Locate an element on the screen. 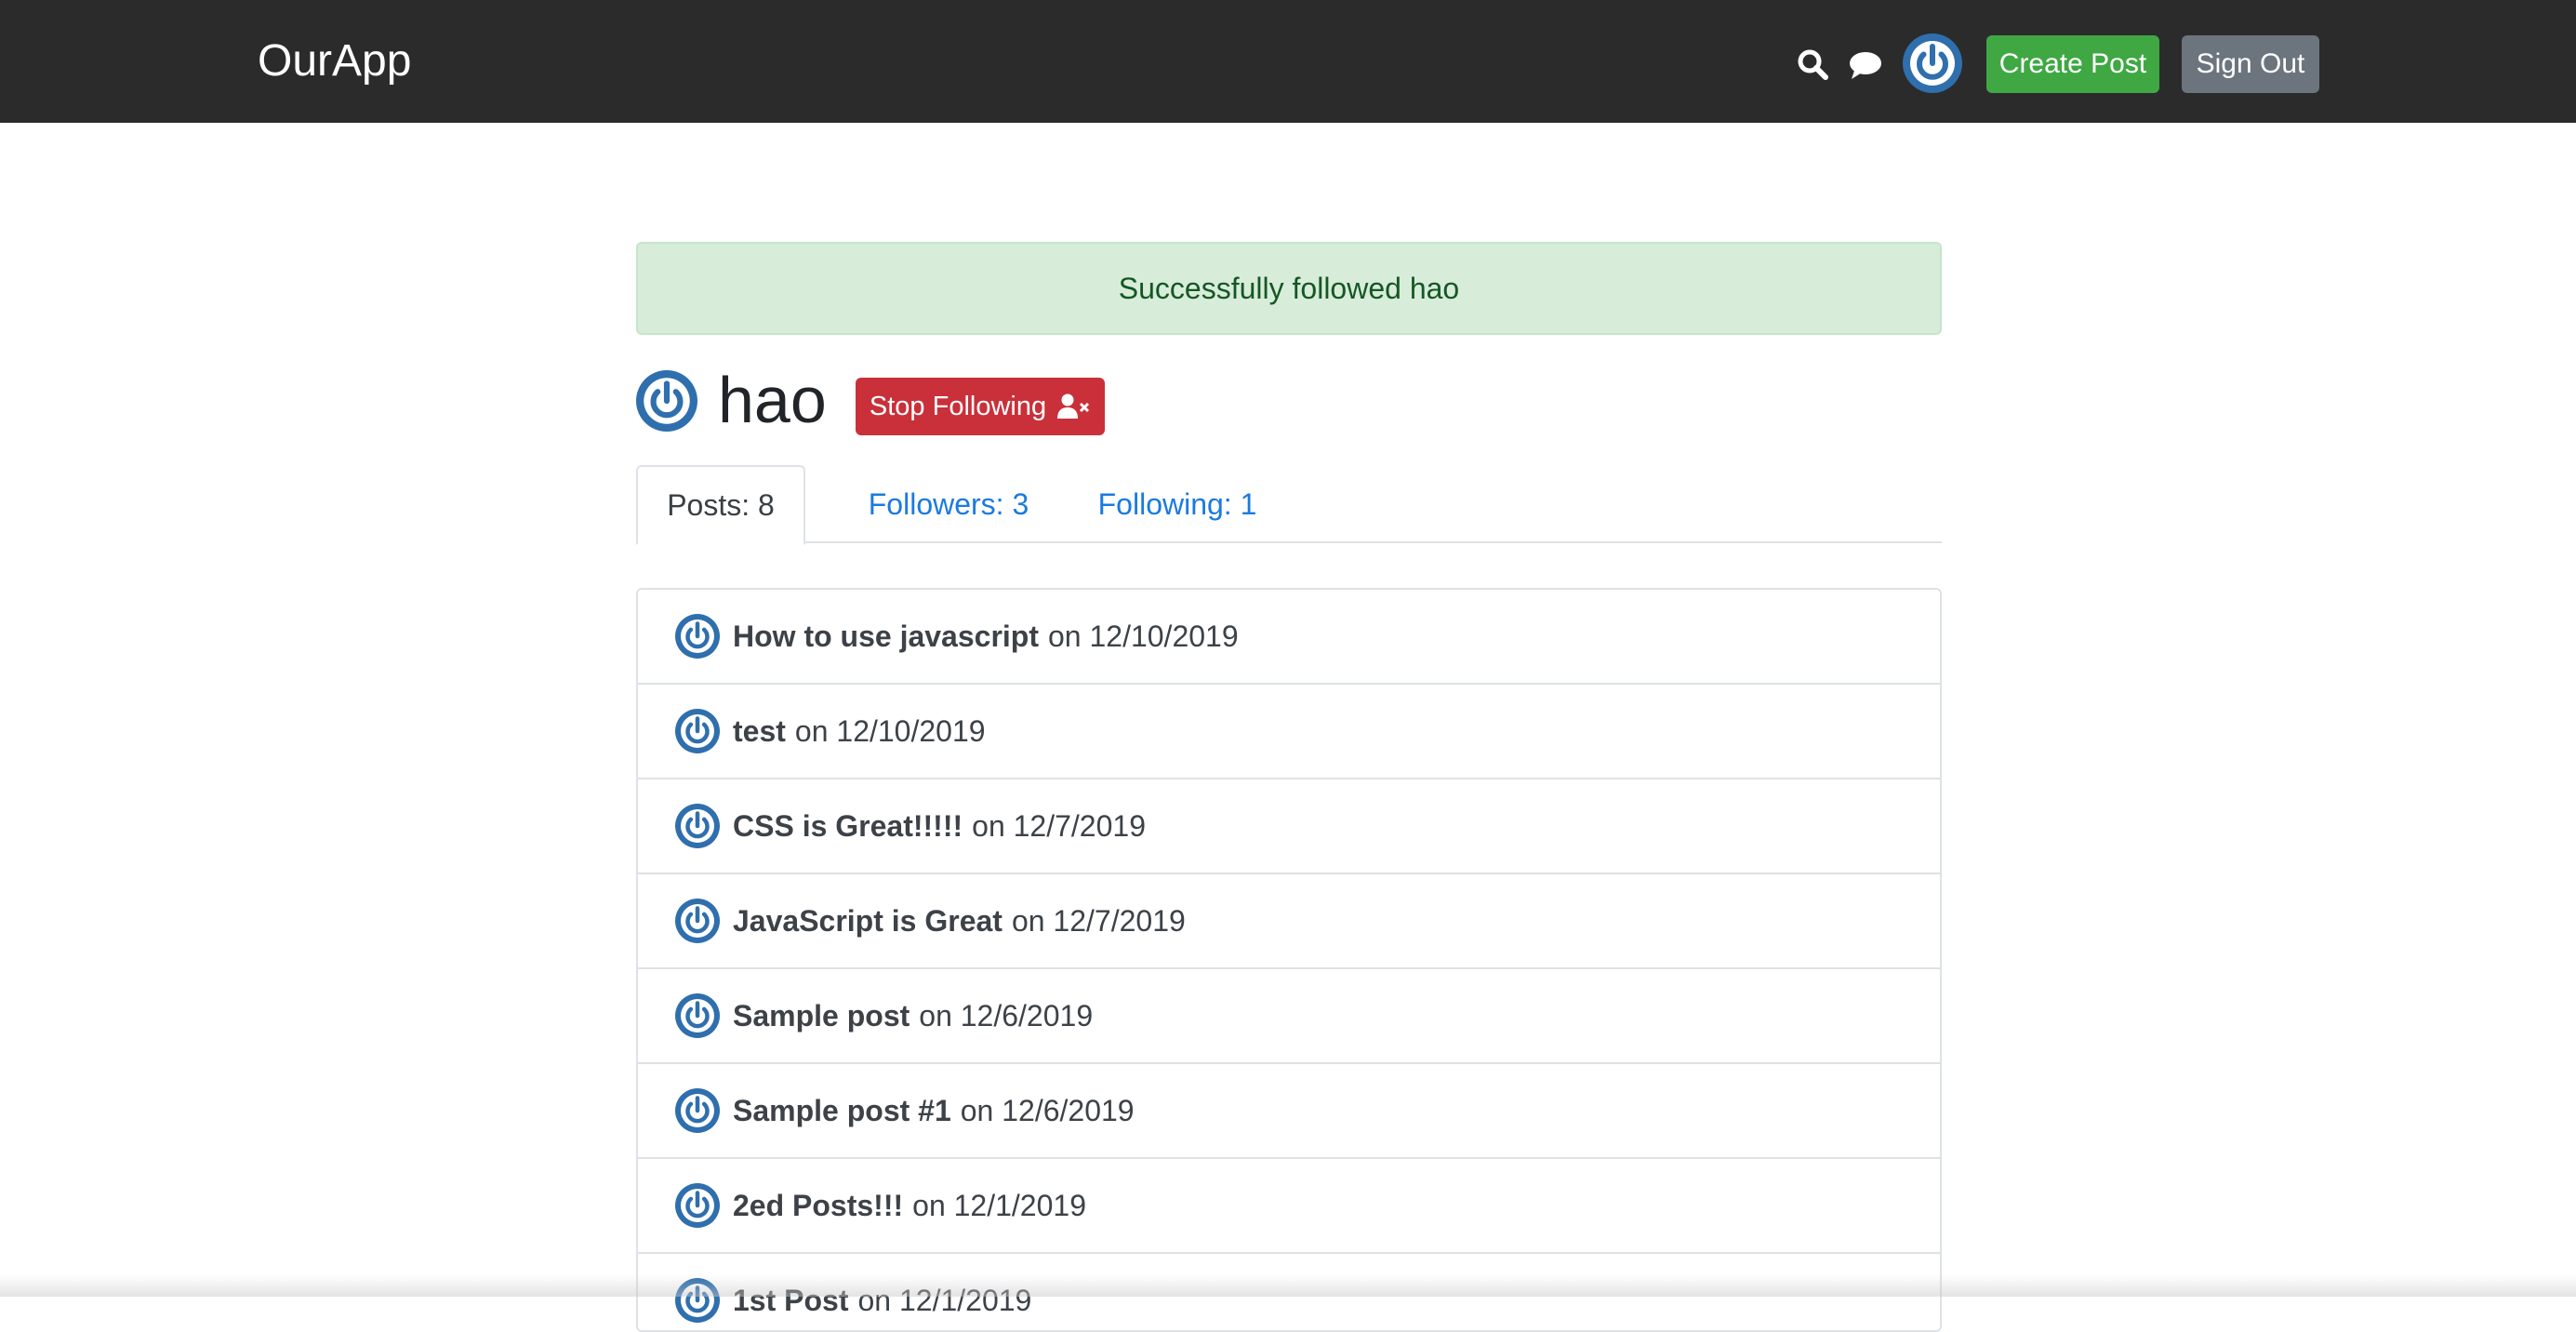 The image size is (2576, 1332). sign-out-button: Sign Out is located at coordinates (2250, 64).